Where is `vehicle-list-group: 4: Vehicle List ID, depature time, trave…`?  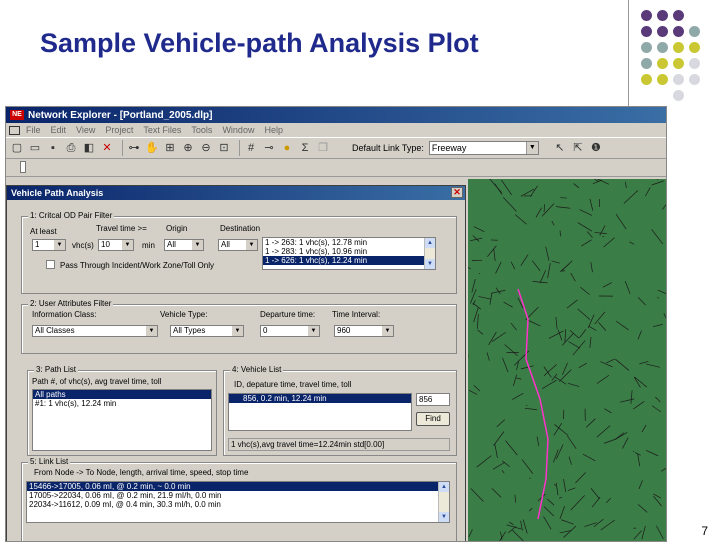 vehicle-list-group: 4: Vehicle List ID, depature time, trave… is located at coordinates (340, 413).